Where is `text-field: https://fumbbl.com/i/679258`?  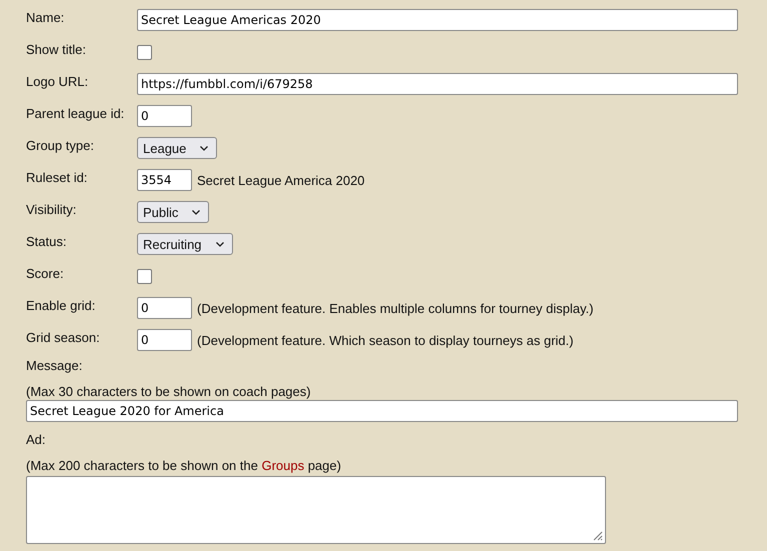
text-field: https://fumbbl.com/i/679258 is located at coordinates (437, 84).